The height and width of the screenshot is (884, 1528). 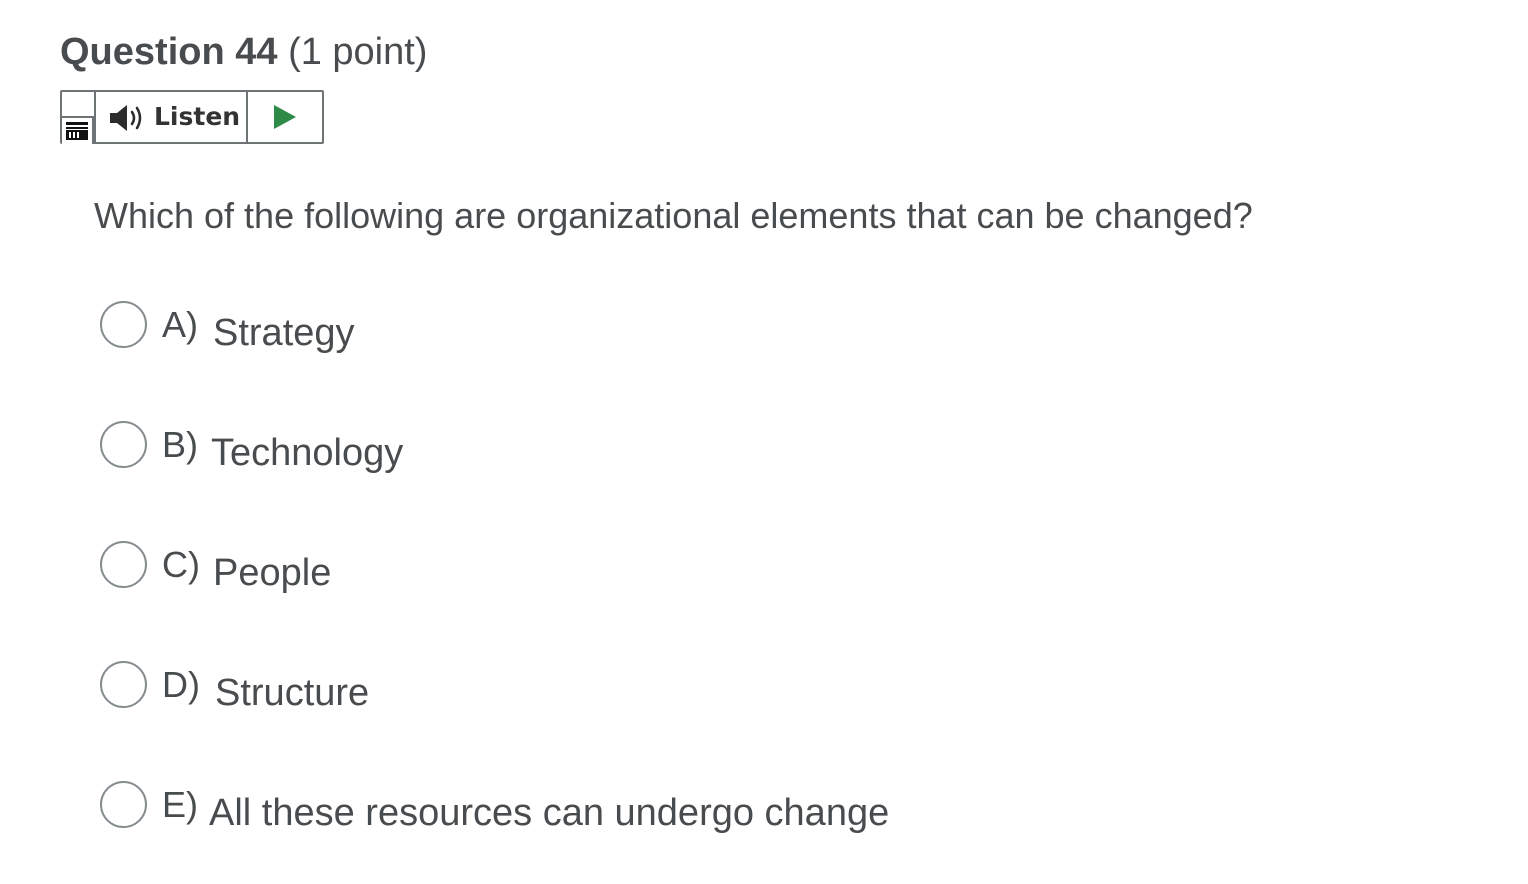 What do you see at coordinates (181, 684) in the screenshot?
I see `option-letter: D)` at bounding box center [181, 684].